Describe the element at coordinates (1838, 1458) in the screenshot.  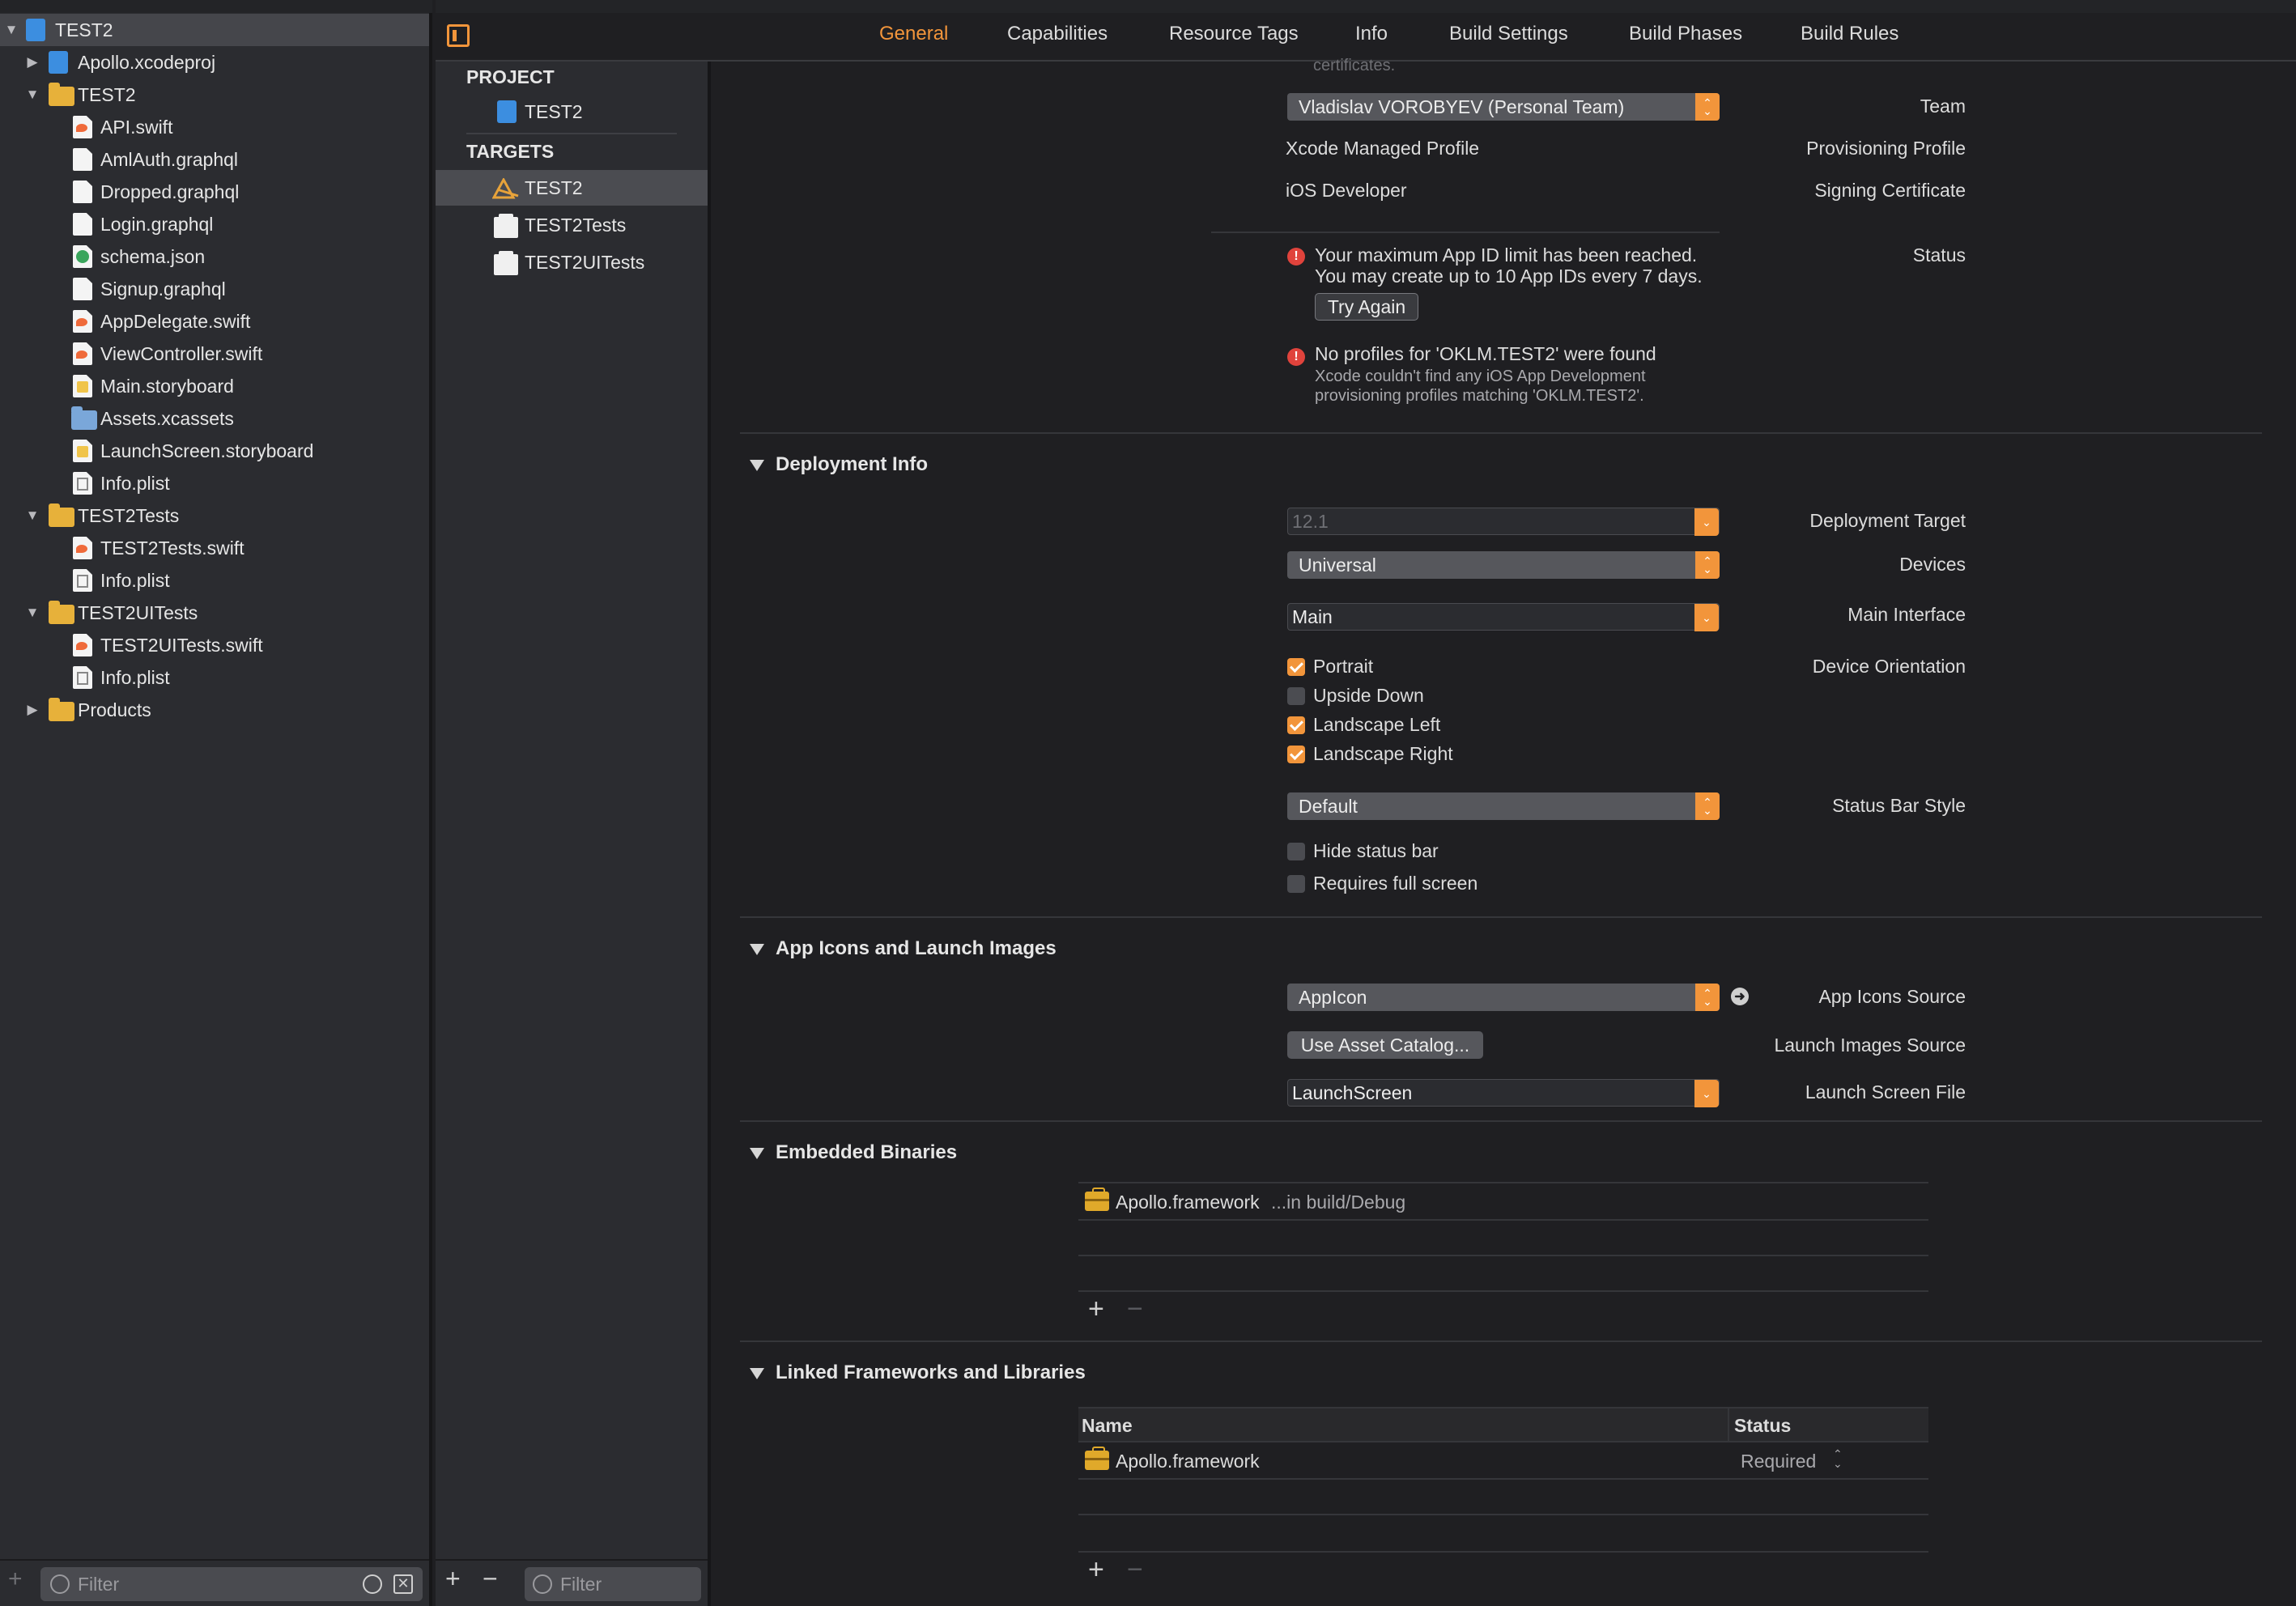
I see `status-stepper-icon: ⌃ ⌄` at that location.